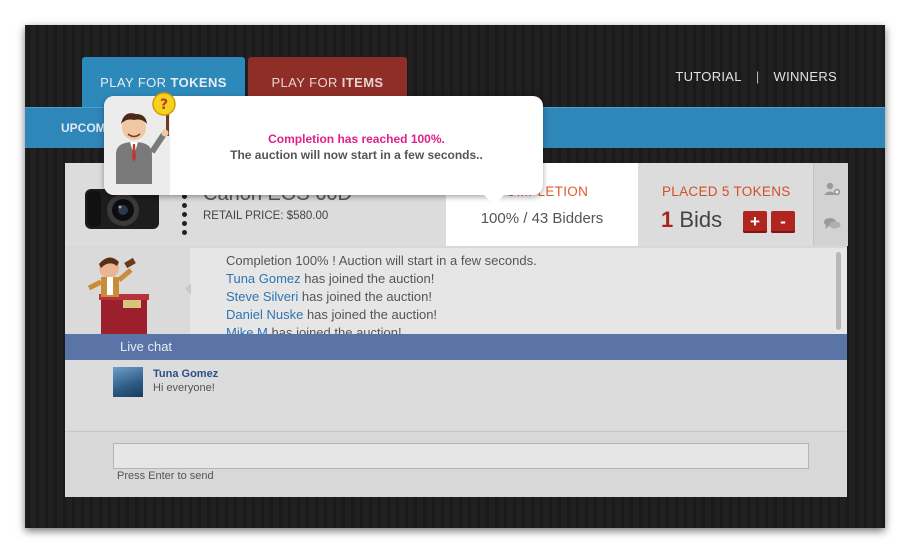  I want to click on bids-label: Bids, so click(701, 219).